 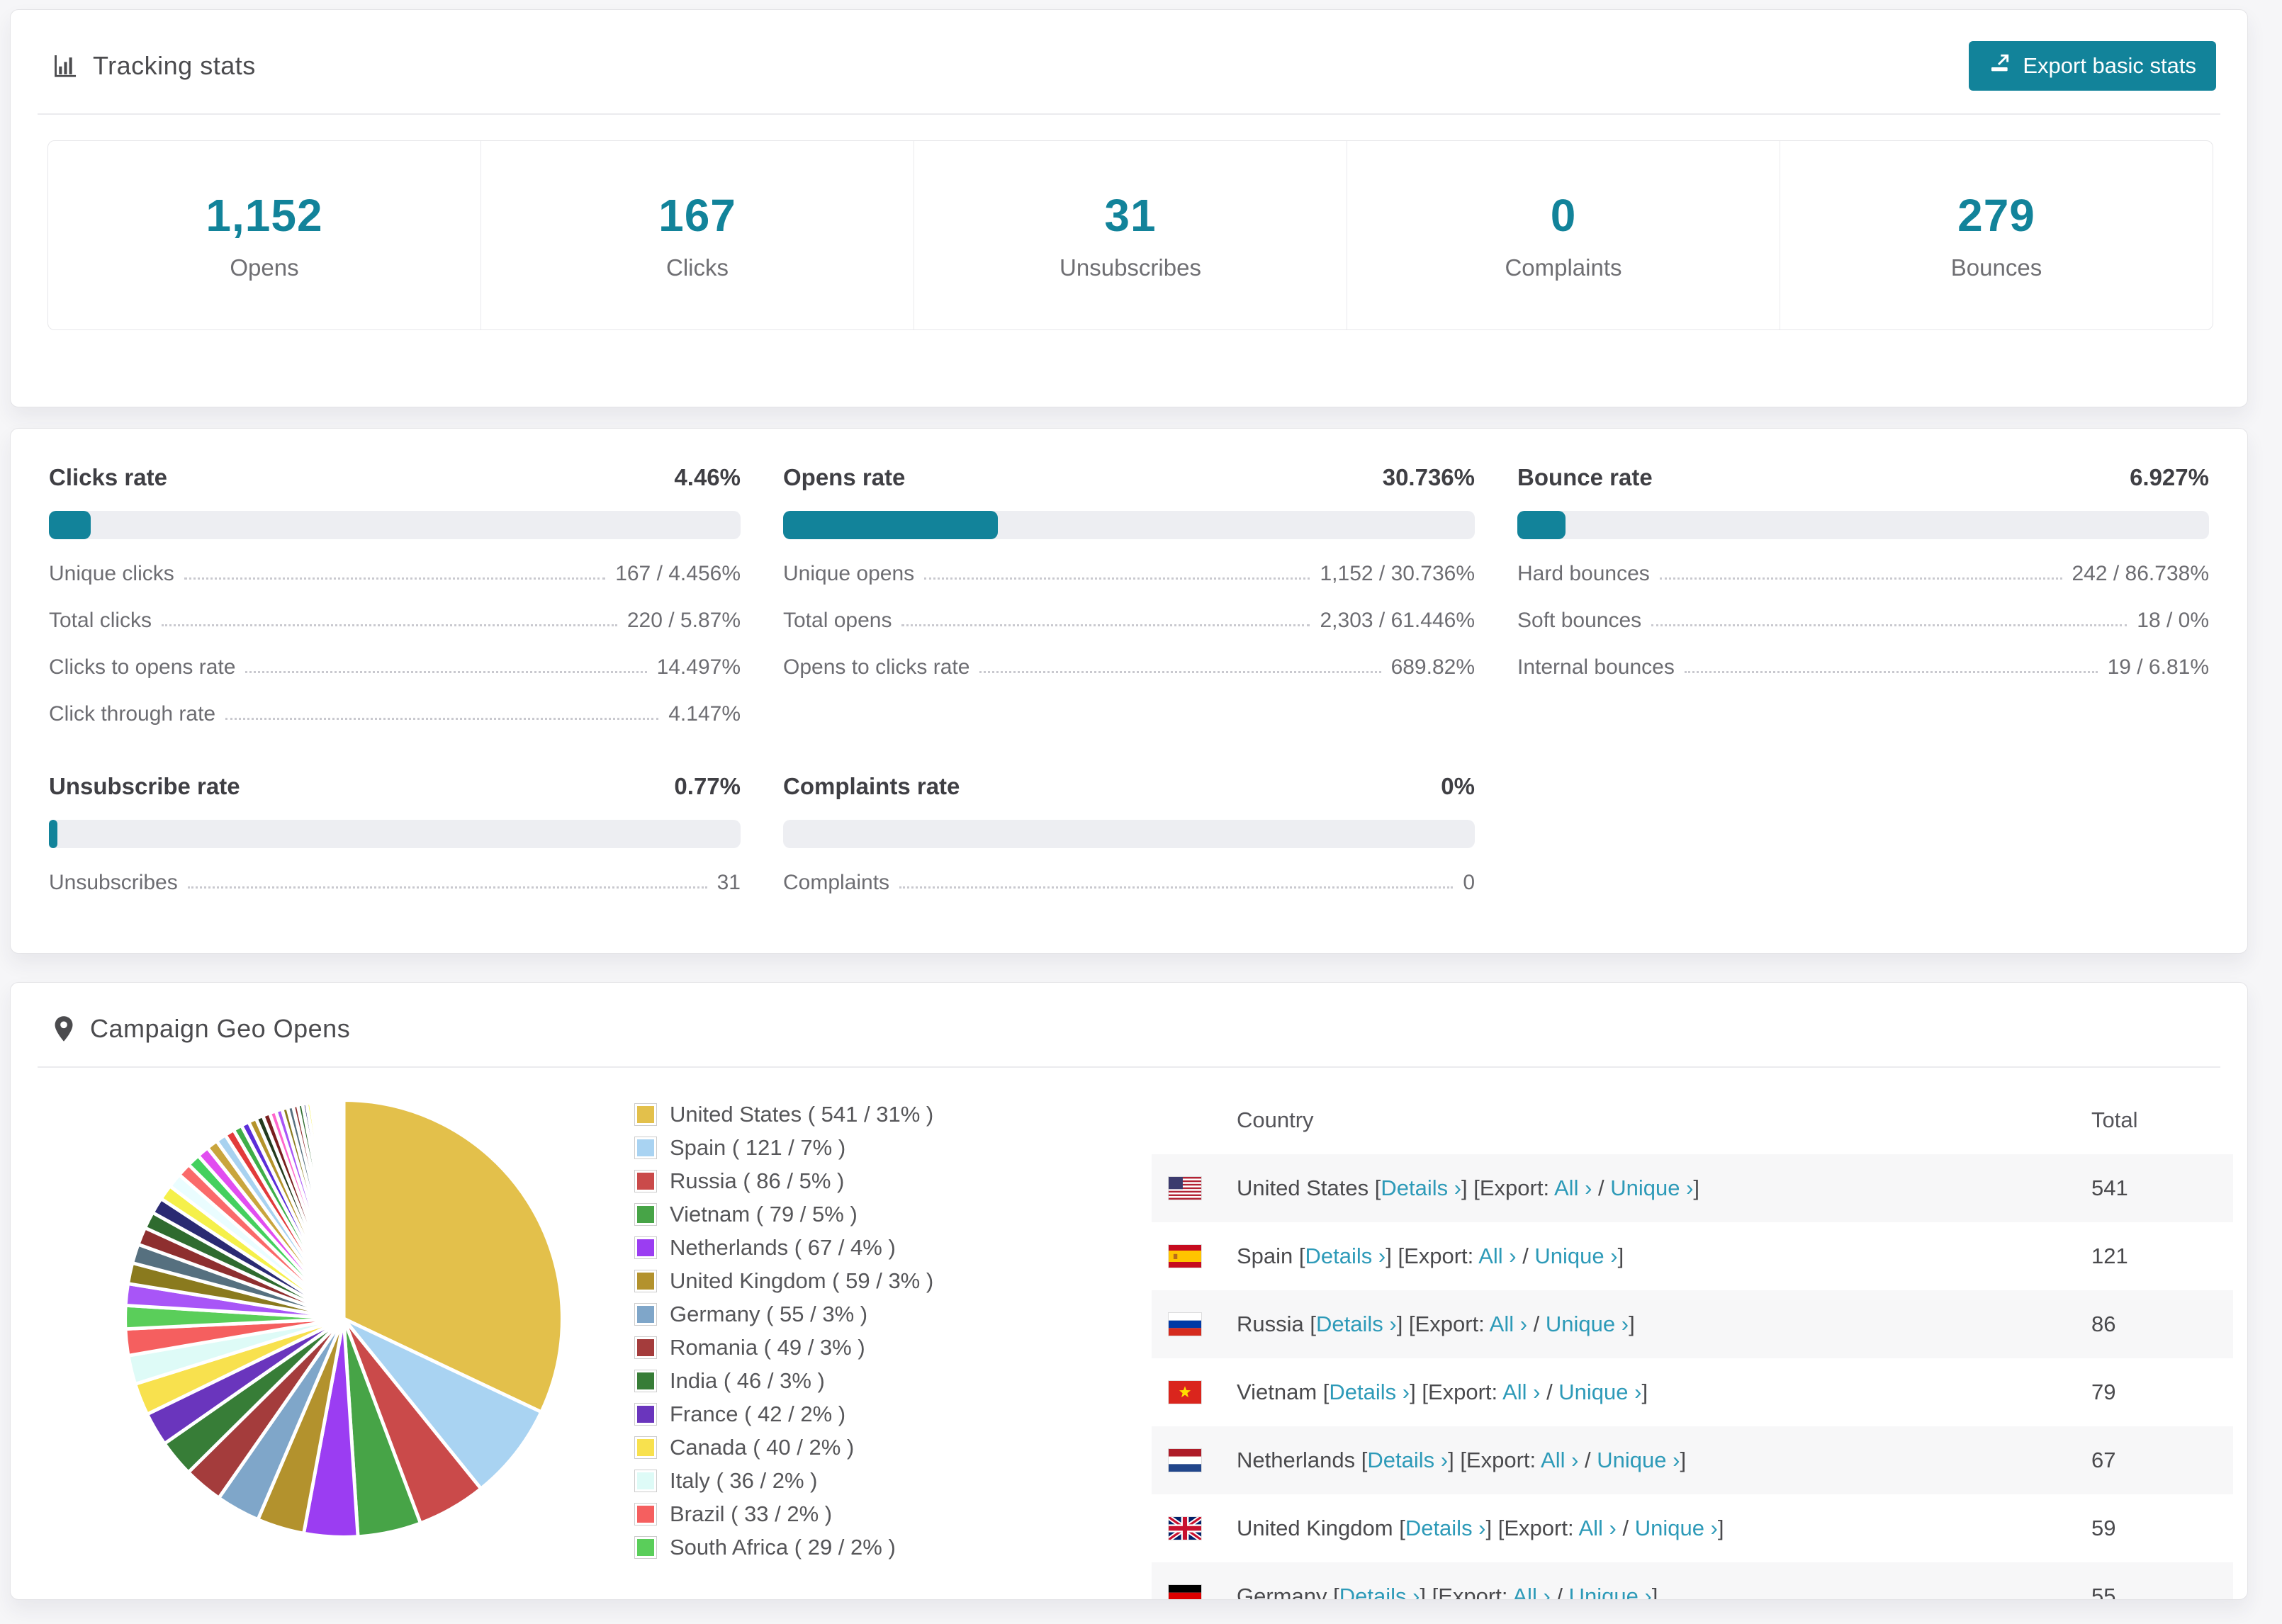 I want to click on metric-row-label: Total opens, so click(x=837, y=620).